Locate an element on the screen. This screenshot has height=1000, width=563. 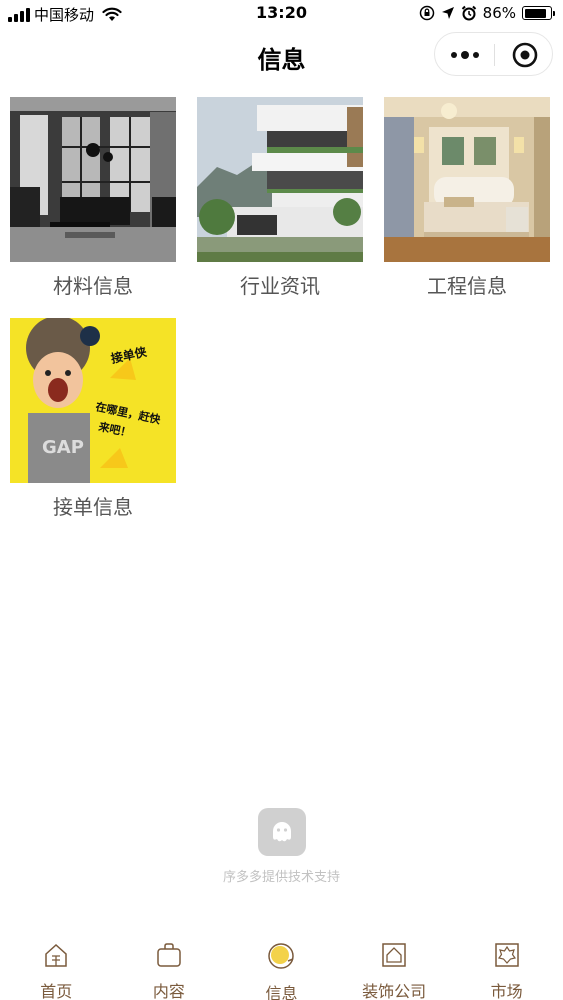
more-button is located at coordinates (464, 55).